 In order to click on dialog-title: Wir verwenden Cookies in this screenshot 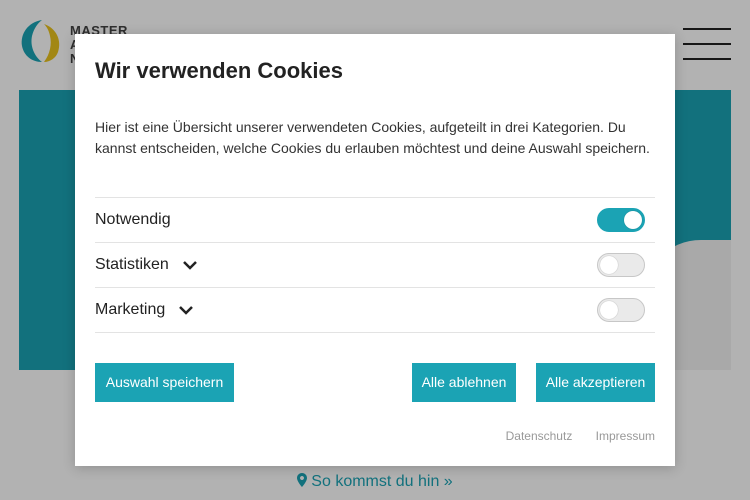, I will do `click(219, 70)`.